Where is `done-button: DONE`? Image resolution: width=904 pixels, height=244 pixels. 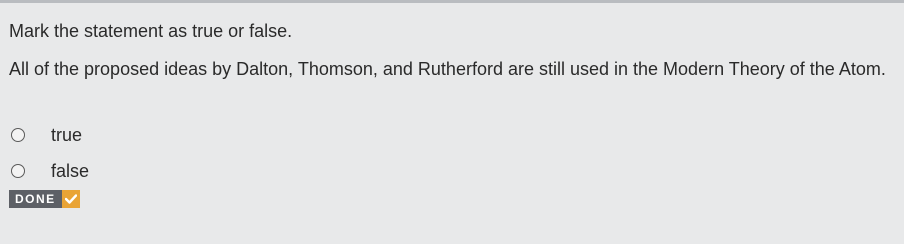
done-button: DONE is located at coordinates (44, 199).